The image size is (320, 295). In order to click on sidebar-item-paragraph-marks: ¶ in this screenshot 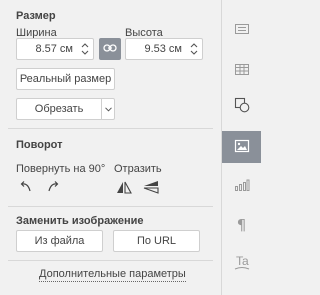, I will do `click(241, 225)`.